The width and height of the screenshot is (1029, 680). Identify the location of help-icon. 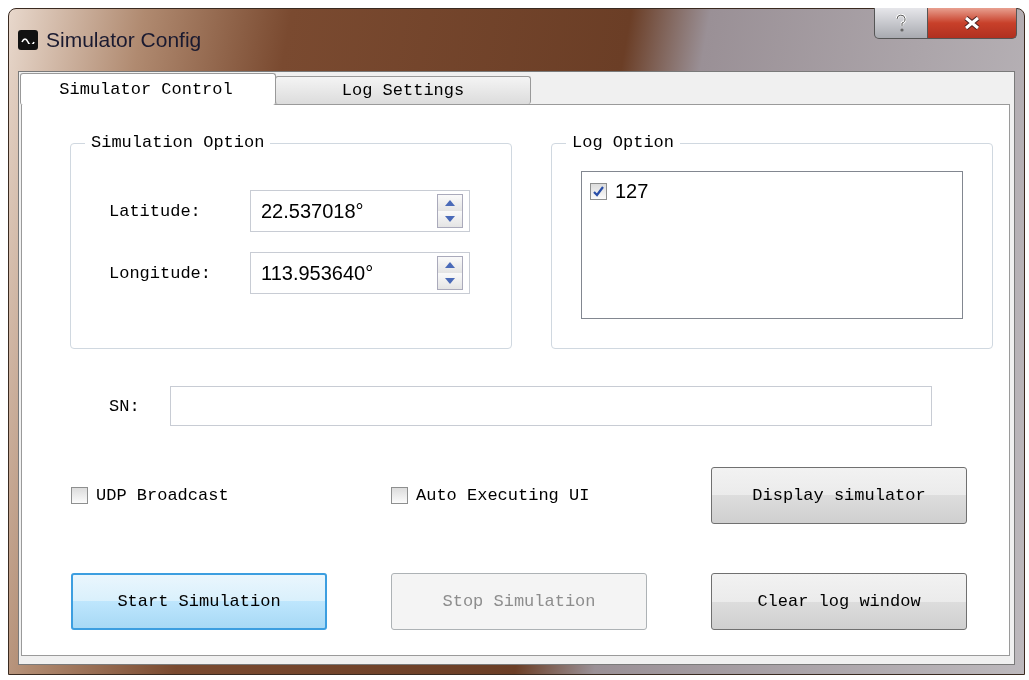
(901, 23).